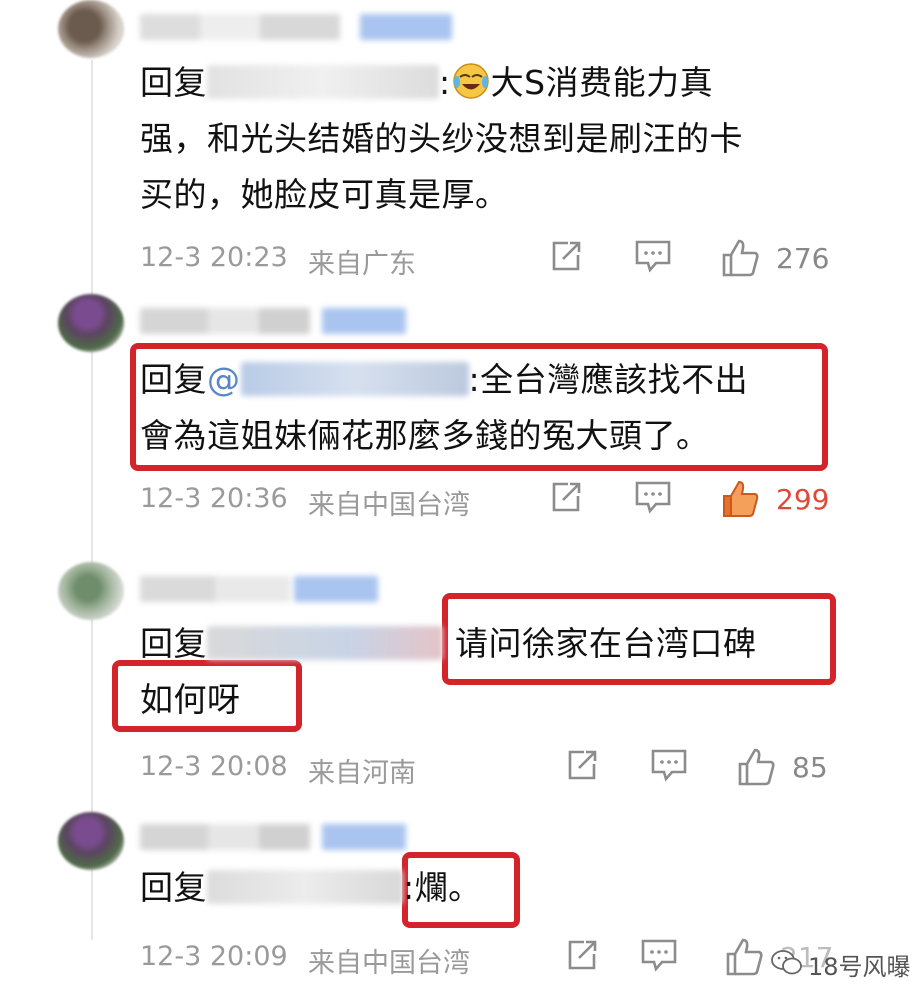 This screenshot has width=917, height=1000. What do you see at coordinates (786, 962) in the screenshot?
I see `wechat-logo-icon` at bounding box center [786, 962].